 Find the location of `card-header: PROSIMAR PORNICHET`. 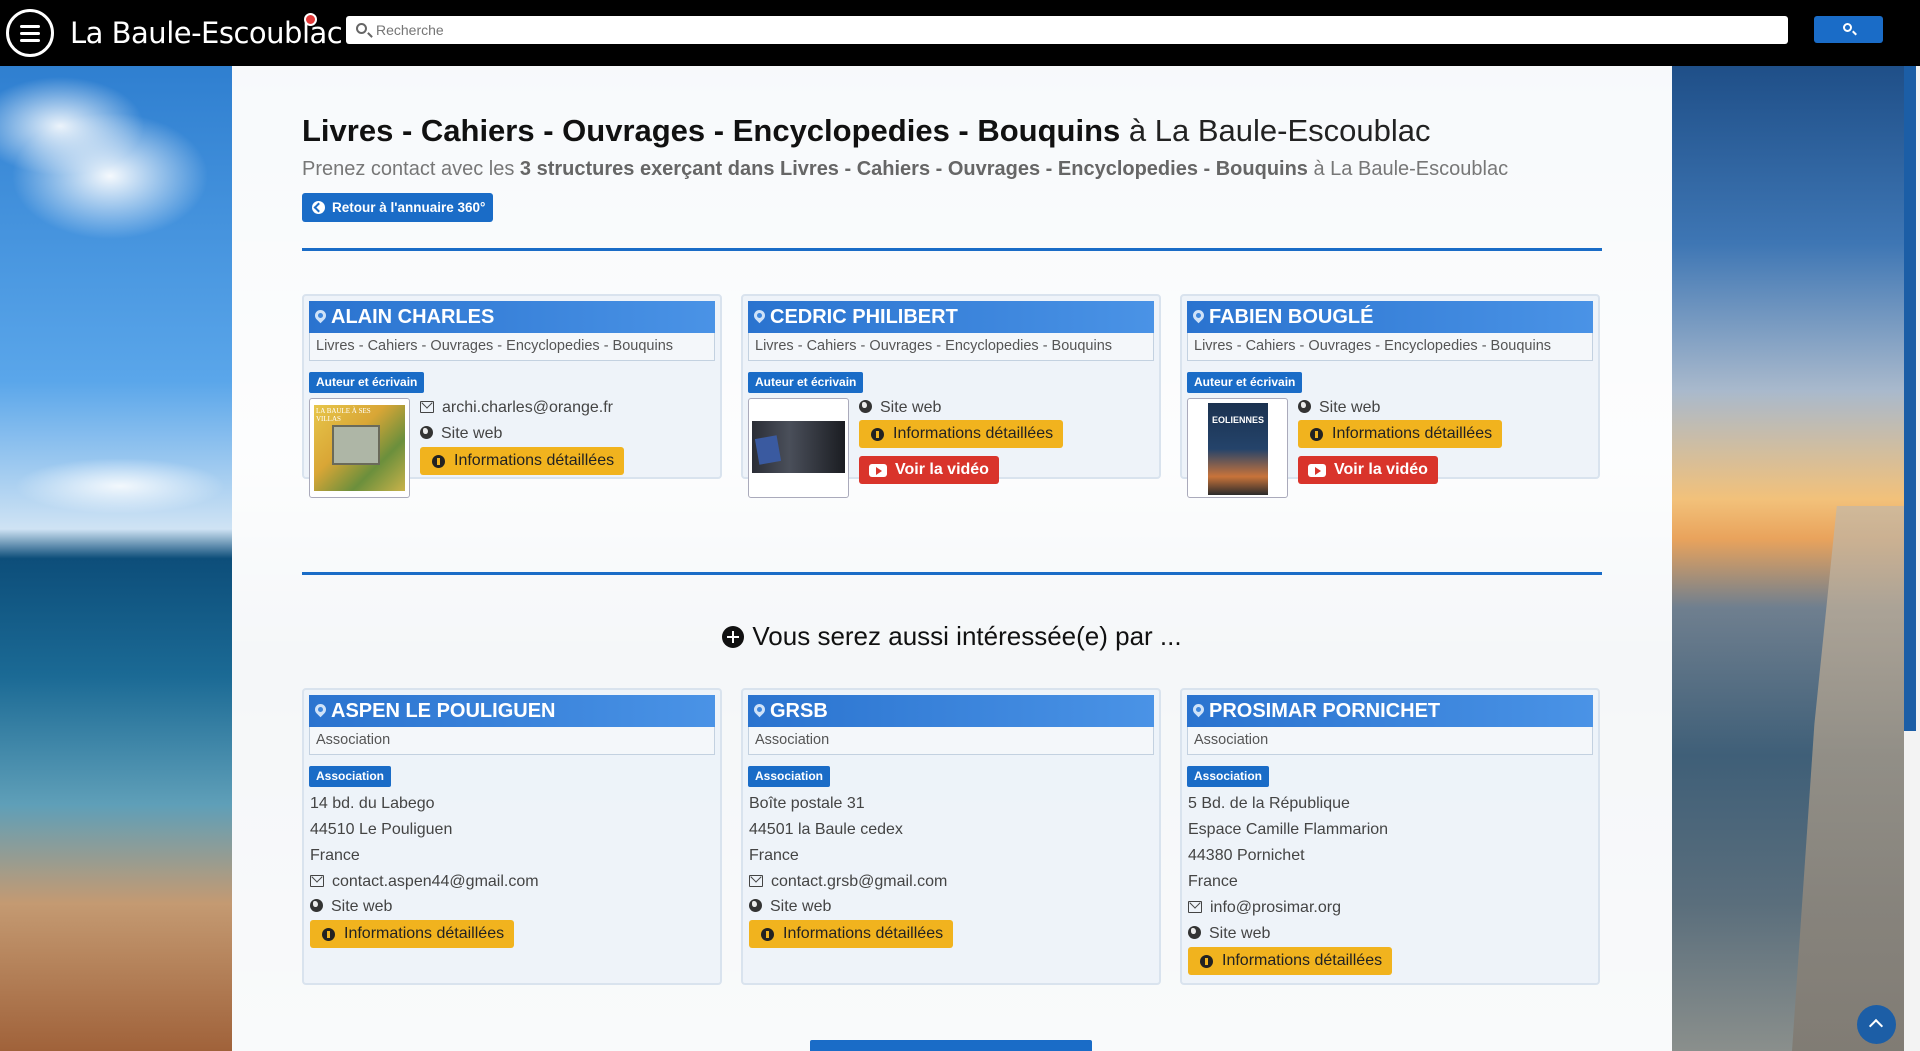

card-header: PROSIMAR PORNICHET is located at coordinates (1390, 711).